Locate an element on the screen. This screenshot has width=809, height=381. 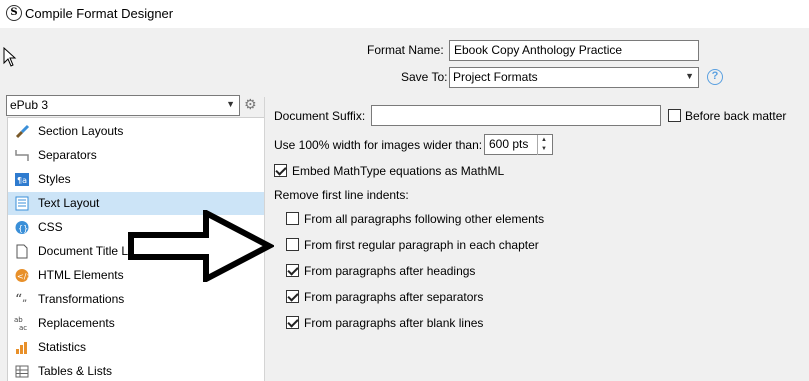
svg-text: ¶a is located at coordinates (22, 180).